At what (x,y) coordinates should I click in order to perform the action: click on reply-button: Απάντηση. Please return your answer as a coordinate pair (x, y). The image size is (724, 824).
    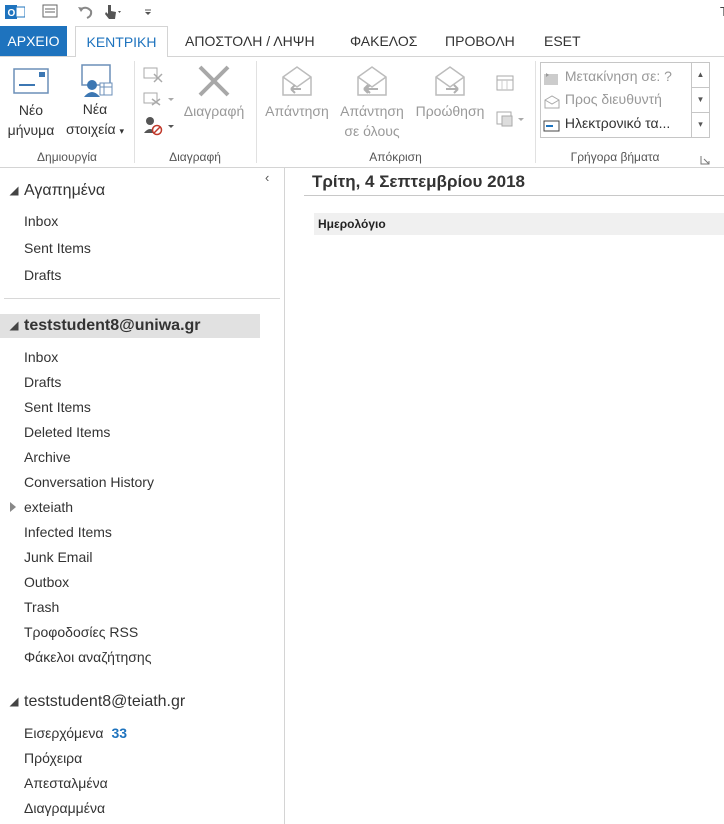
    Looking at the image, I should click on (297, 92).